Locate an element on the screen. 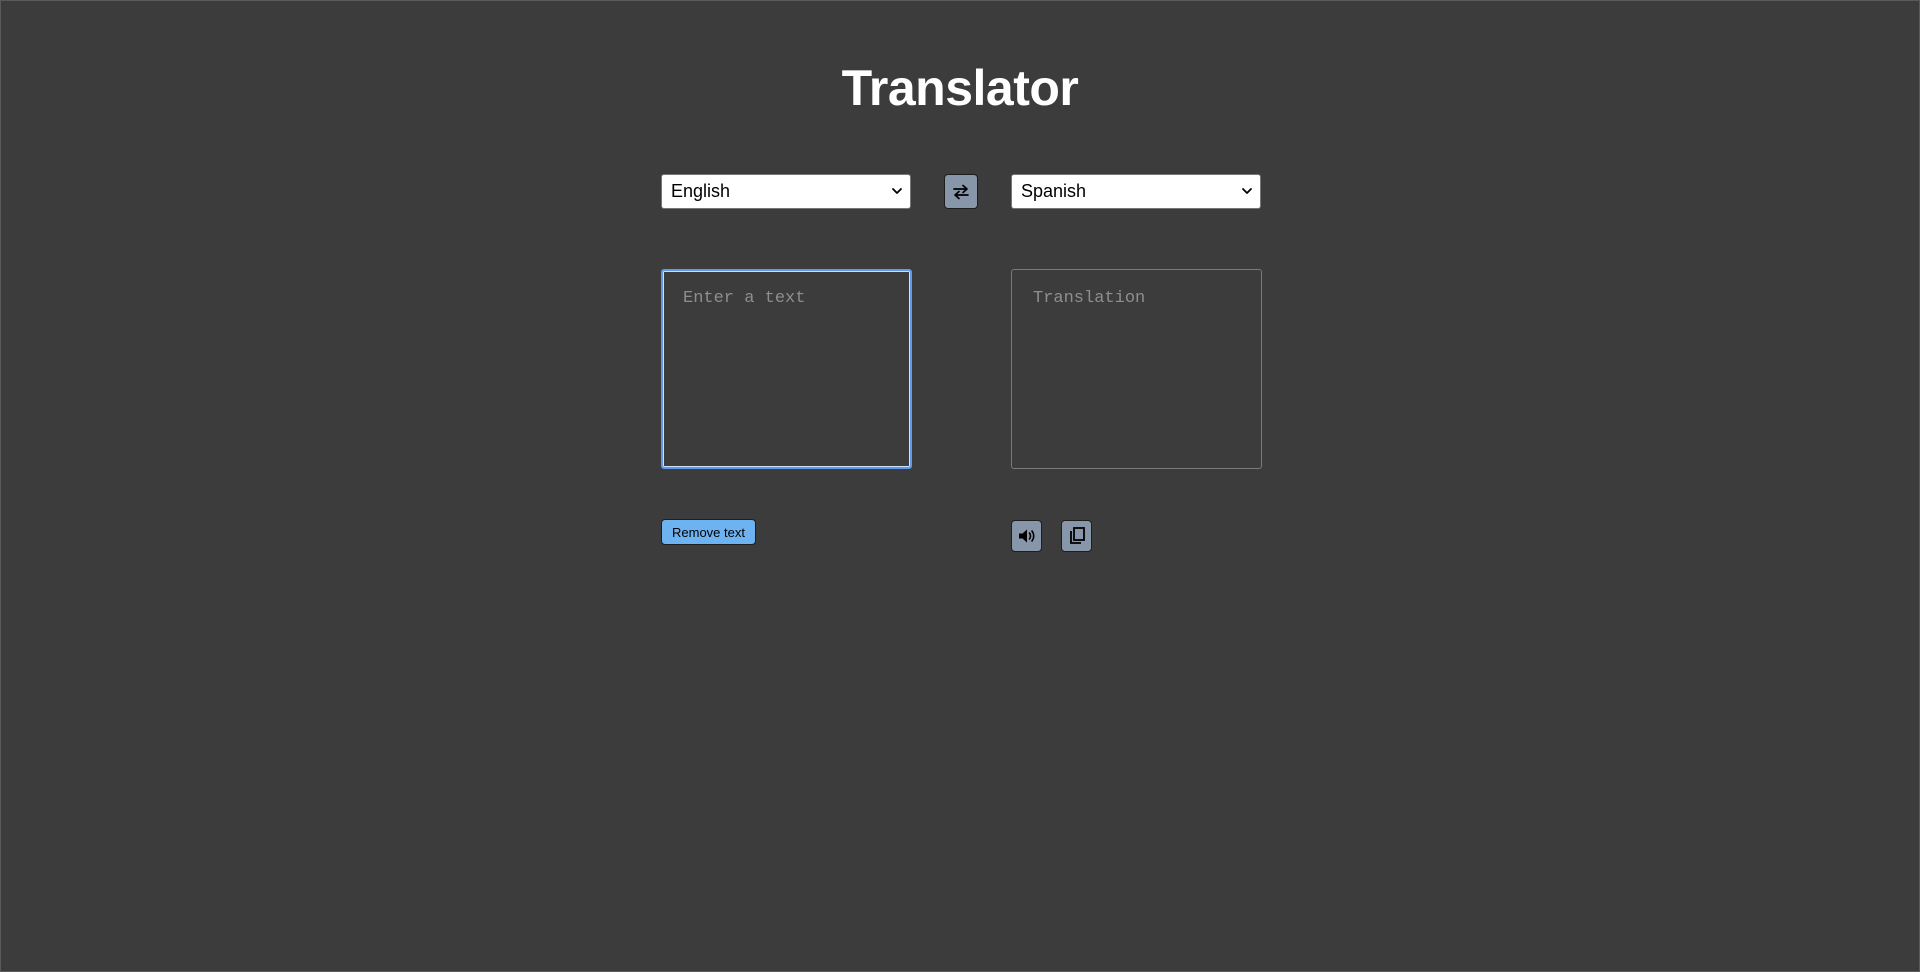  swap-arrows-icon is located at coordinates (961, 192).